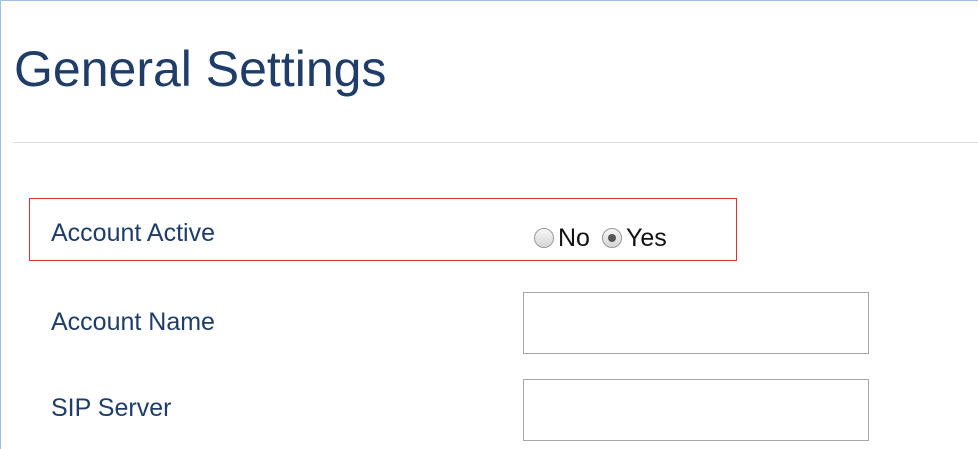 The height and width of the screenshot is (449, 978). What do you see at coordinates (111, 408) in the screenshot?
I see `sip-server-label: SIP Server` at bounding box center [111, 408].